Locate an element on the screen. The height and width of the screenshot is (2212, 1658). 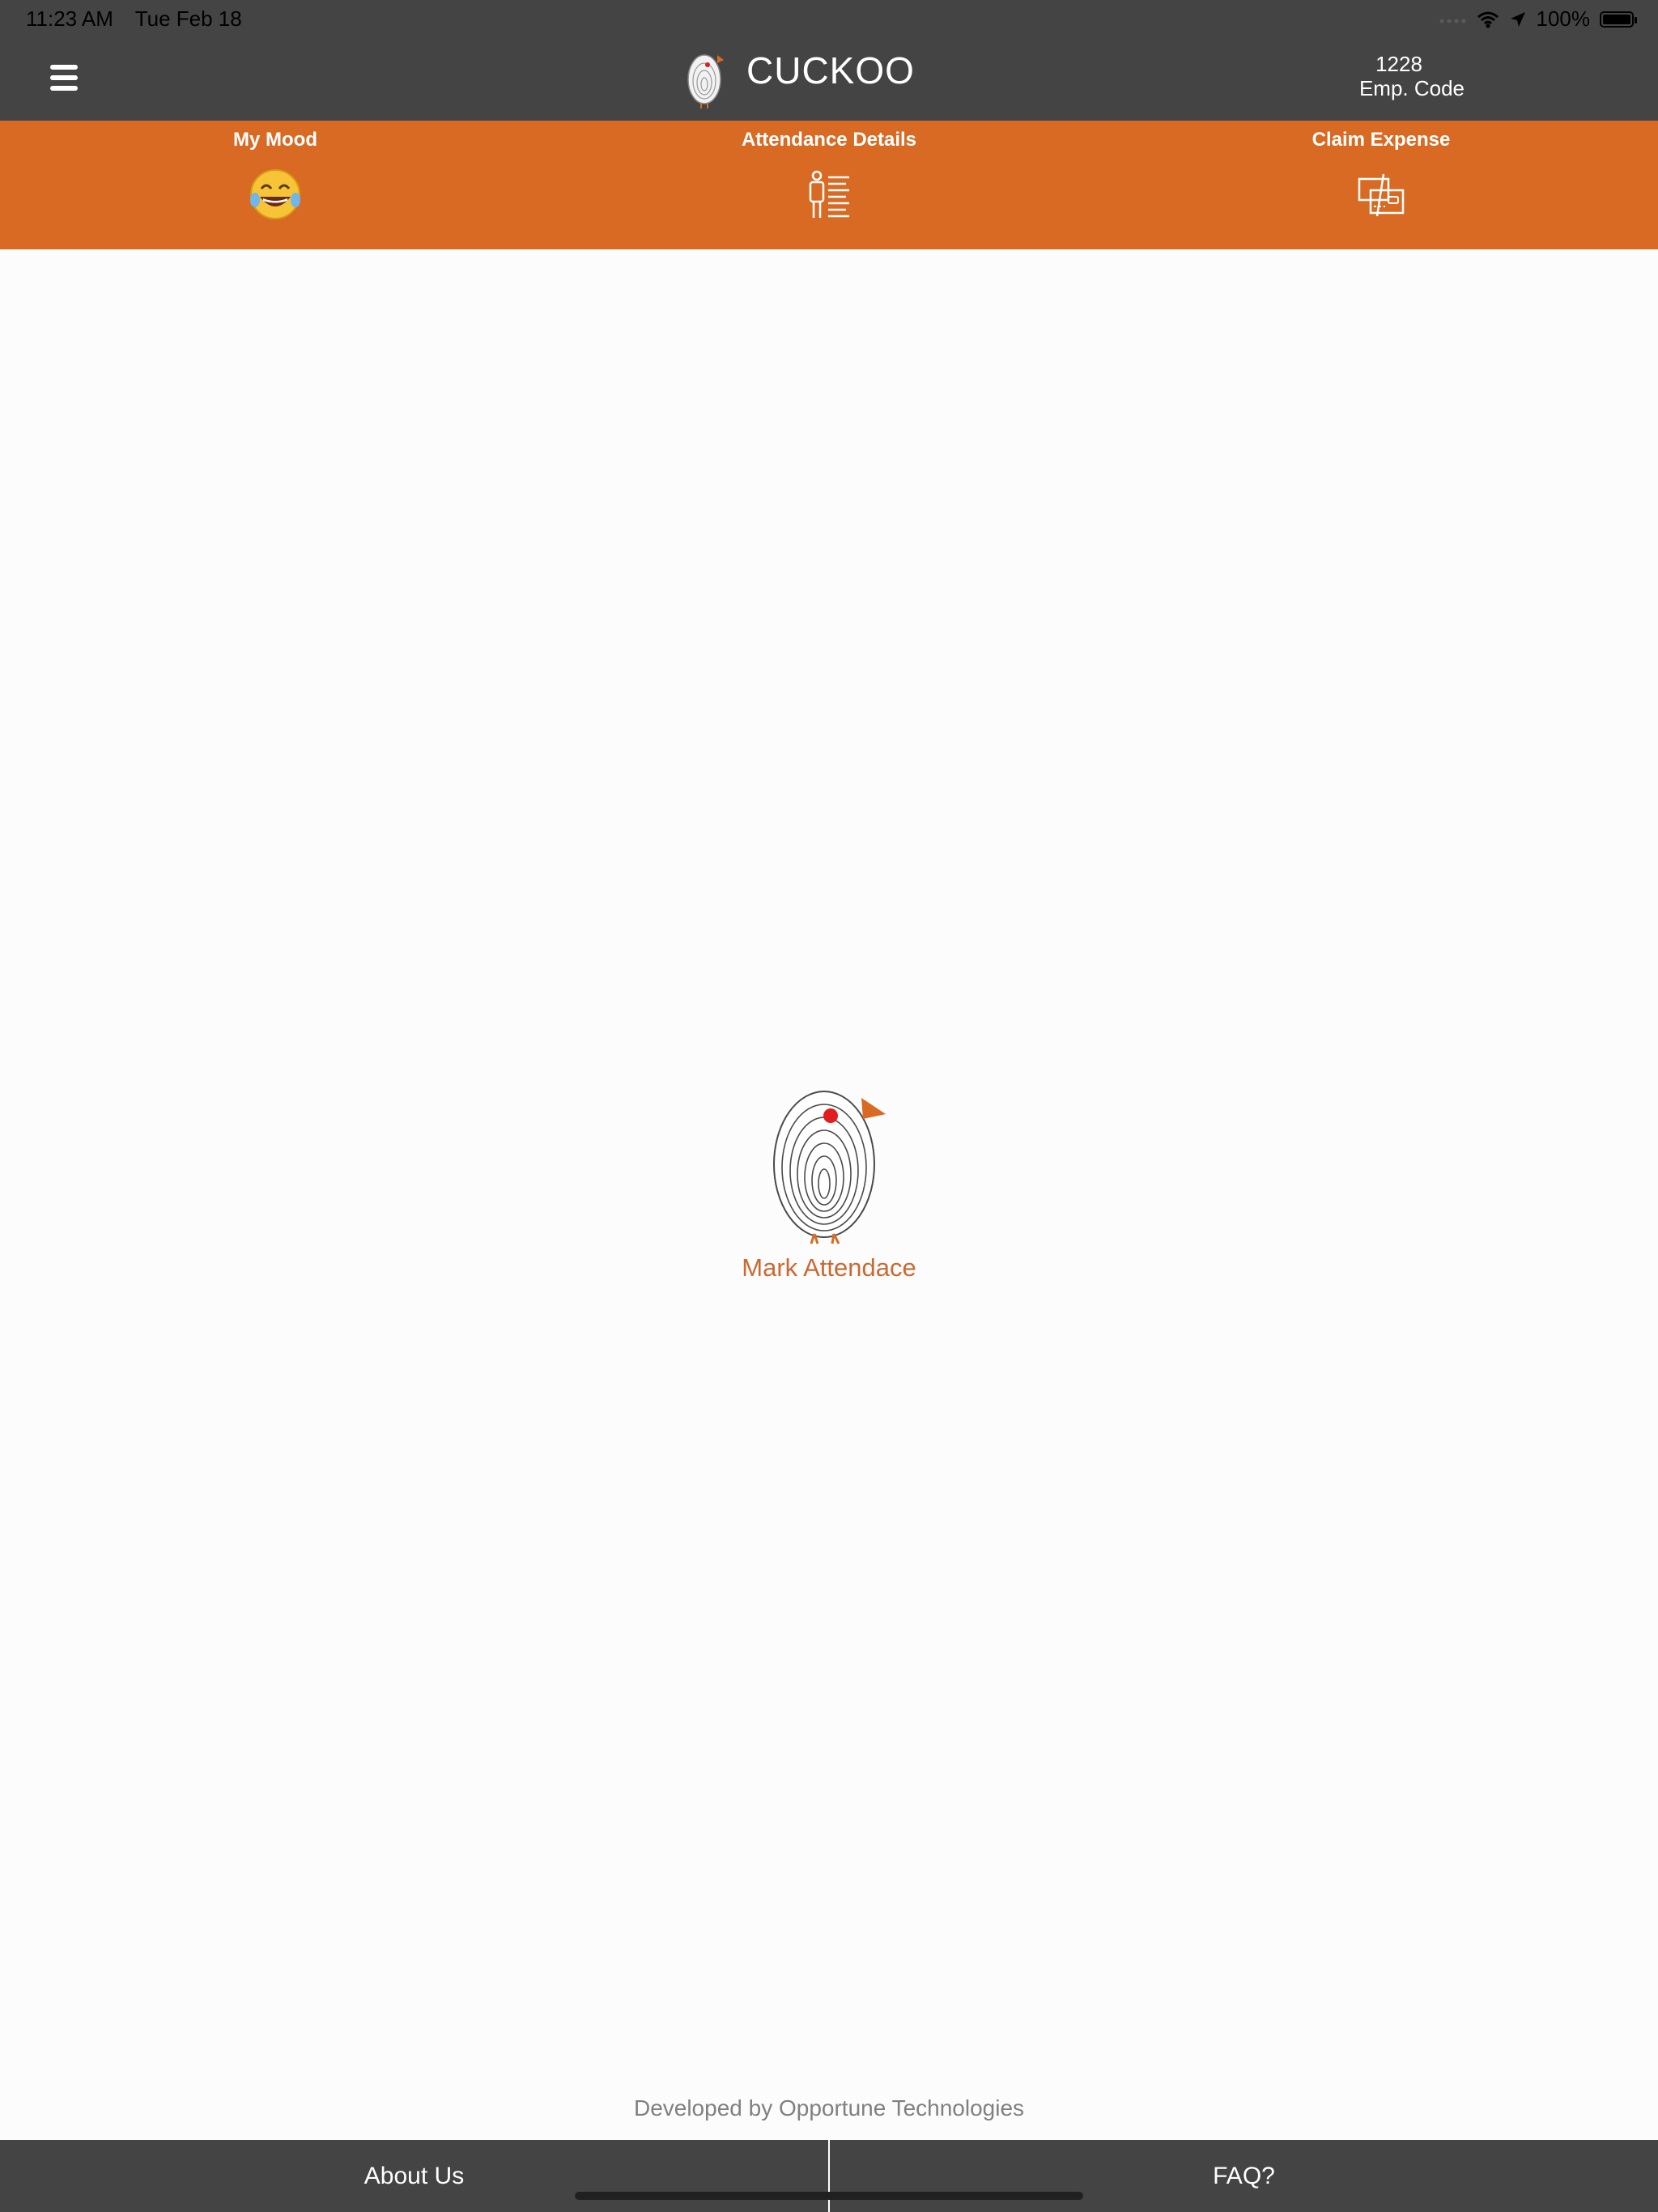
fingerprint-bird-icon is located at coordinates (829, 1168).